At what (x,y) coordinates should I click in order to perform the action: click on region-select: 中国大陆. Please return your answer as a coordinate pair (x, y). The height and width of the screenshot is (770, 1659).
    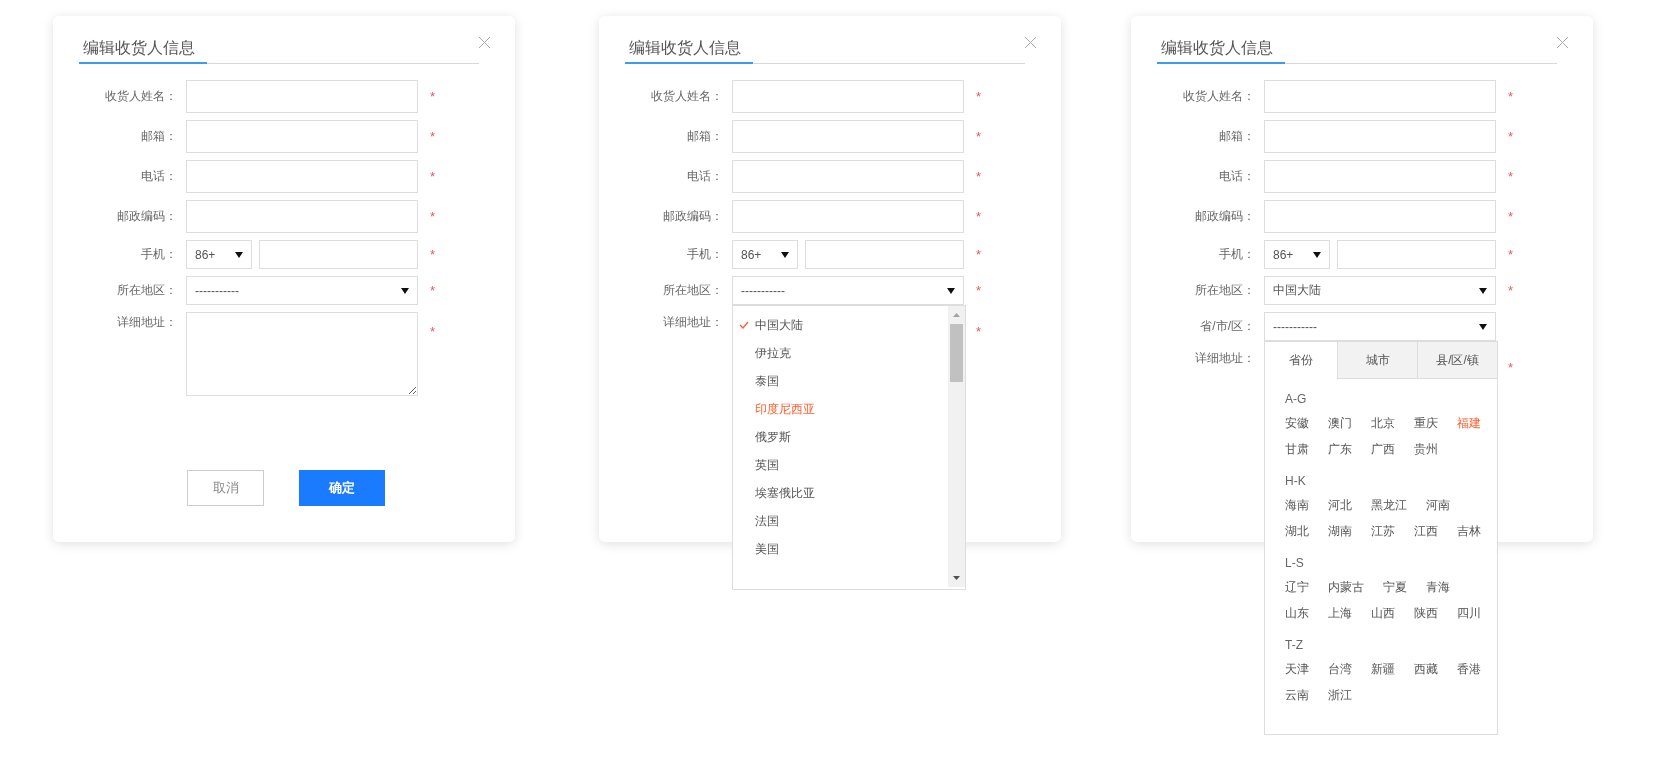
    Looking at the image, I should click on (1380, 290).